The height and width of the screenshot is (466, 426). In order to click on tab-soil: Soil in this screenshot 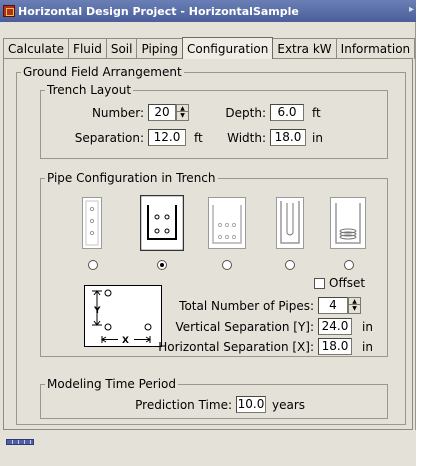, I will do `click(121, 48)`.